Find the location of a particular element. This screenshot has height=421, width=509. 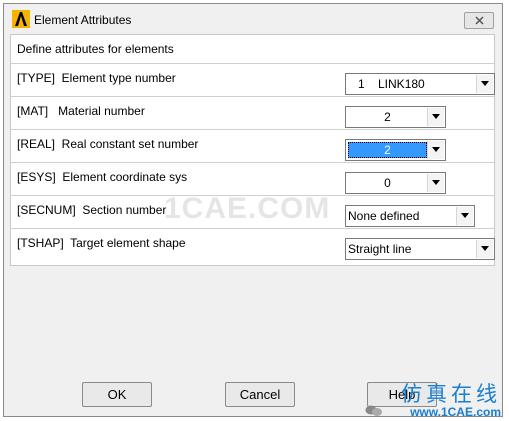

select-value: Straight line is located at coordinates (380, 249).